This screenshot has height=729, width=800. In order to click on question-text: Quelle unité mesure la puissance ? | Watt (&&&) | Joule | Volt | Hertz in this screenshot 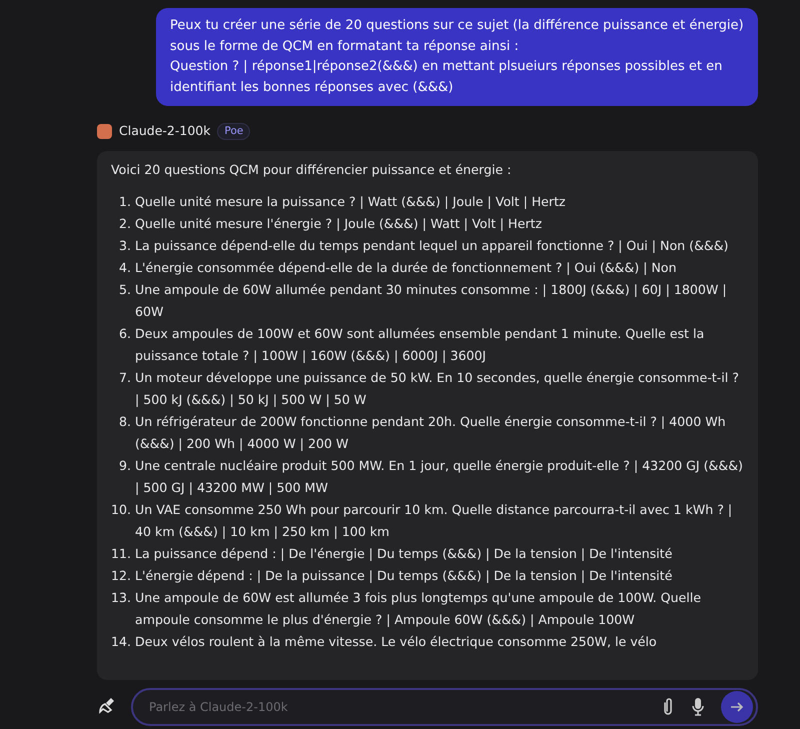, I will do `click(350, 201)`.